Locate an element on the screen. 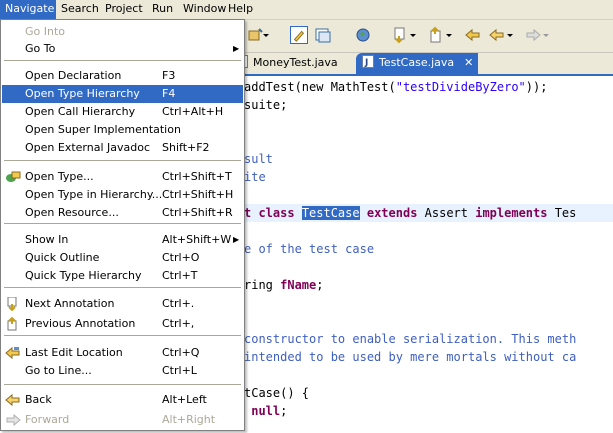 Image resolution: width=613 pixels, height=433 pixels. code-token: sult is located at coordinates (258, 159).